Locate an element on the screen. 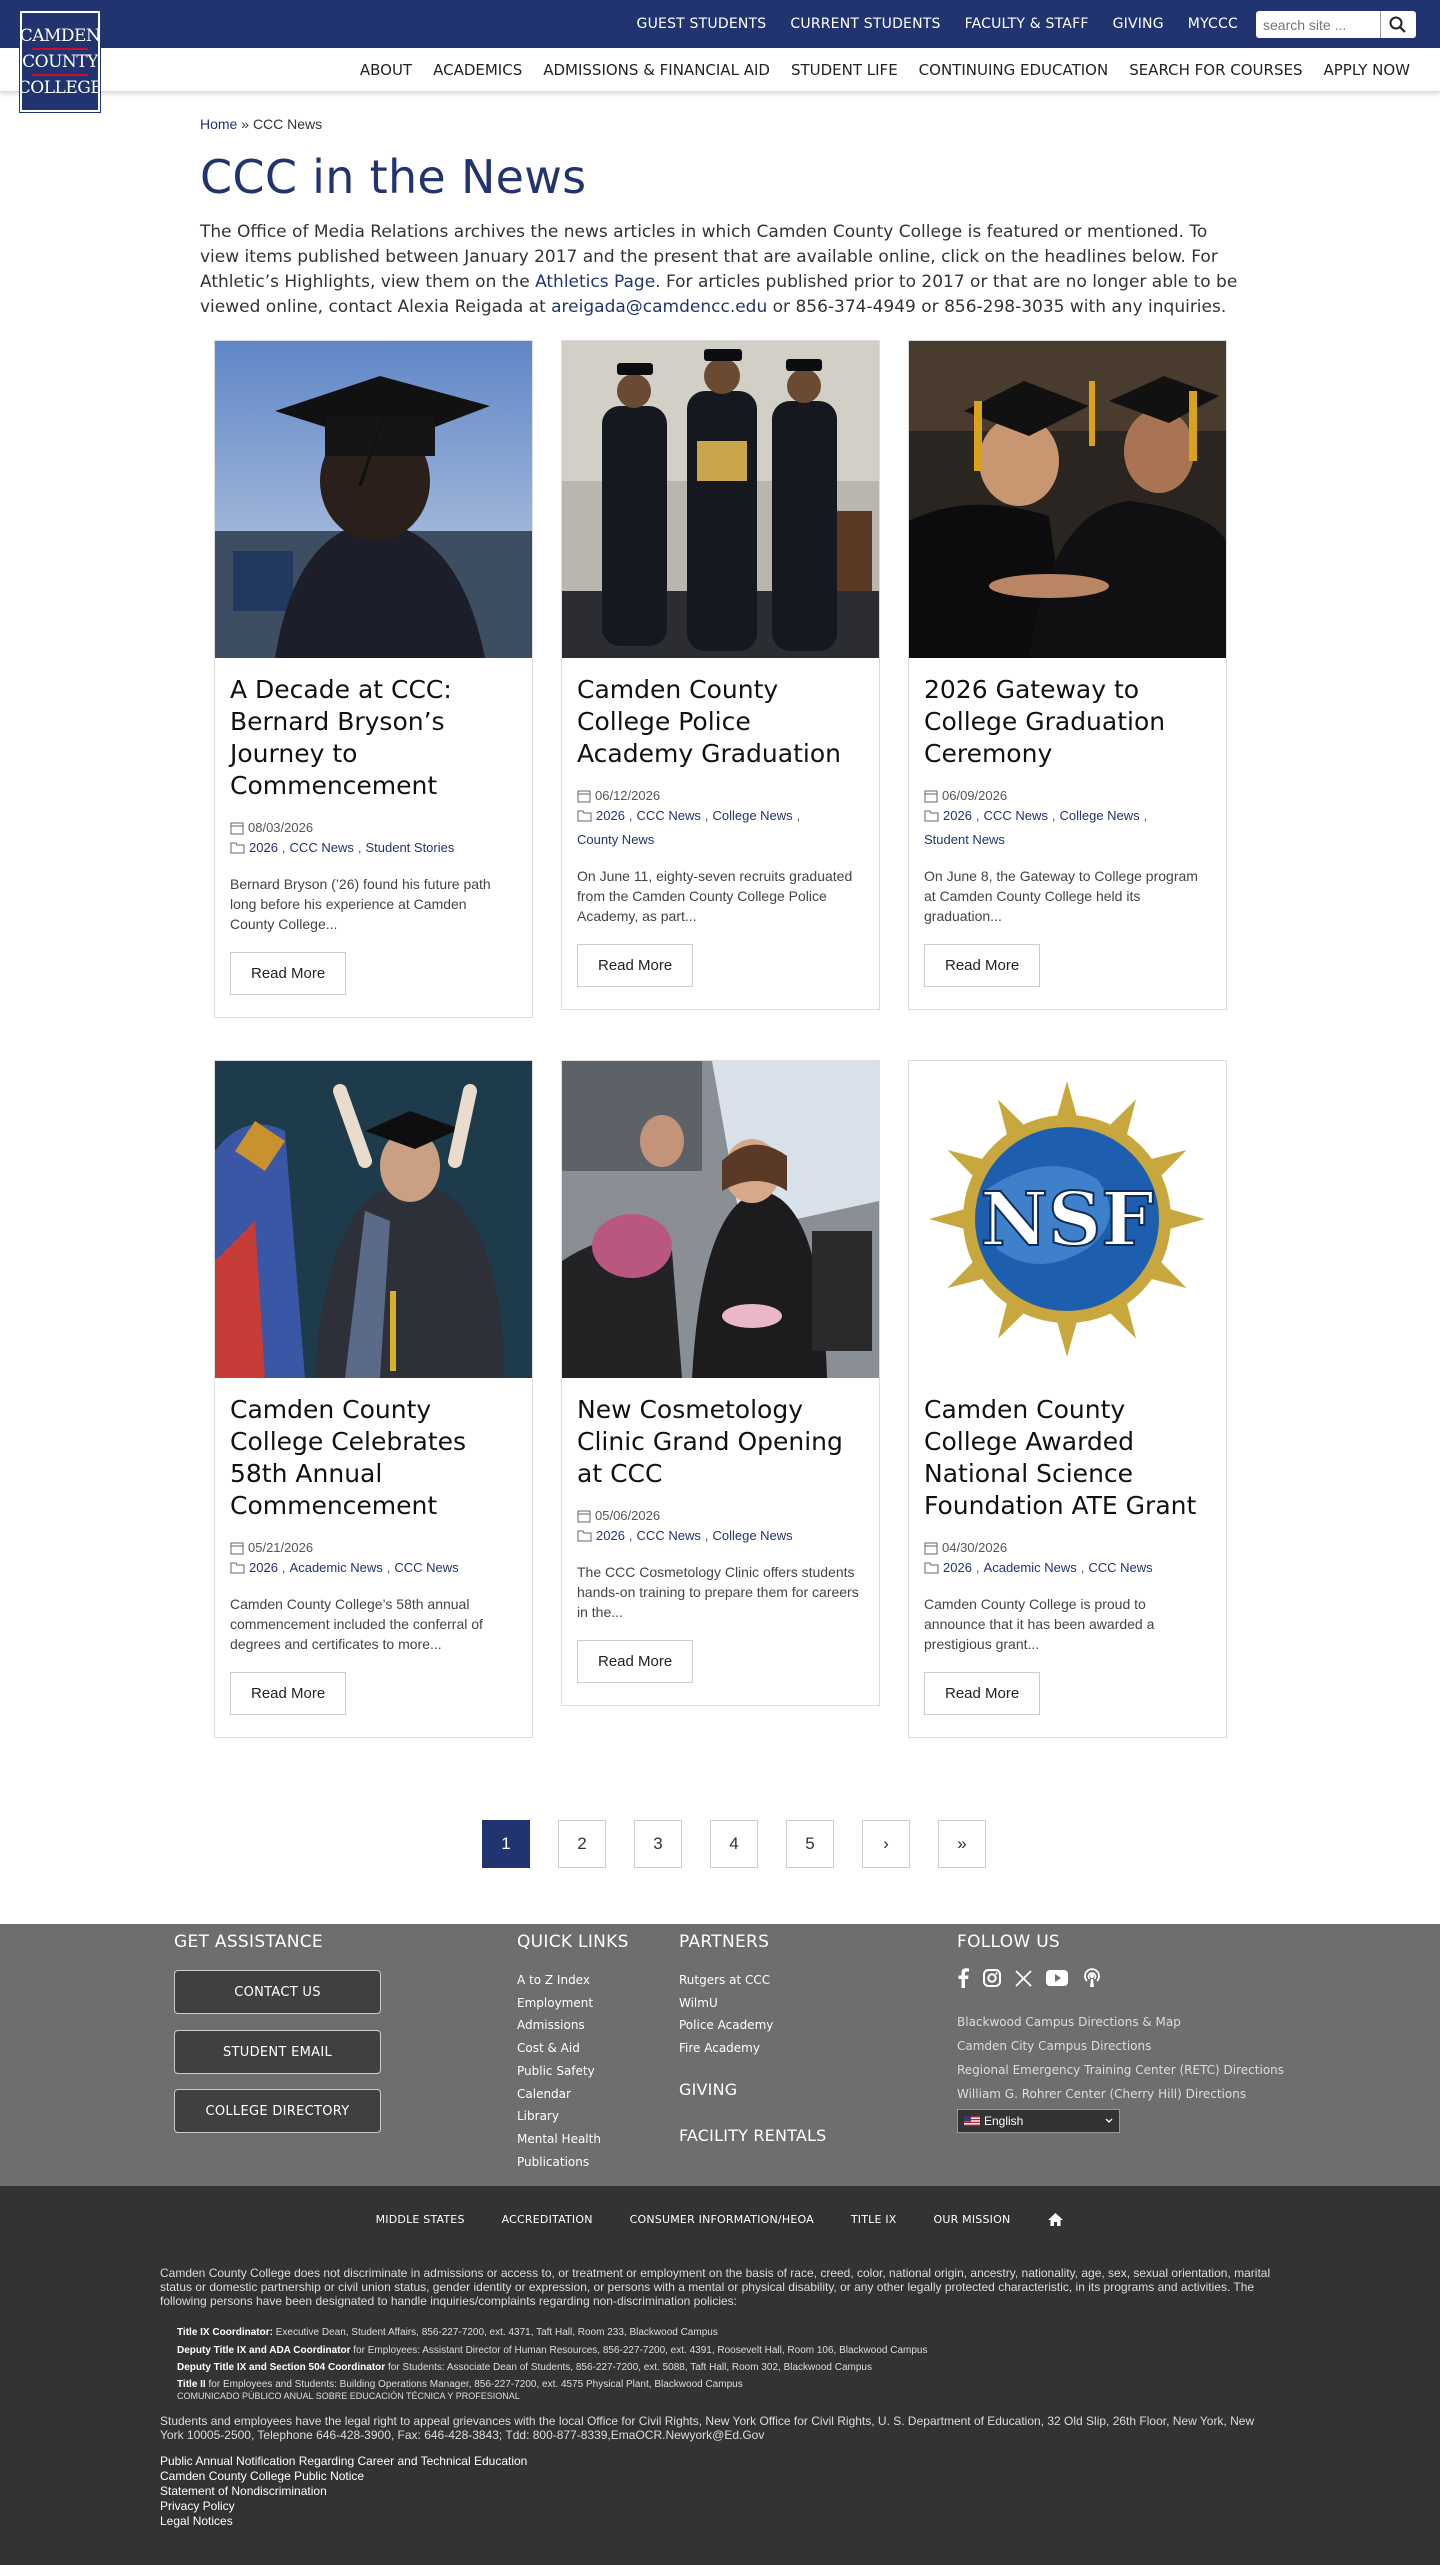 This screenshot has width=1440, height=2565. nav-continuing-education: CONTINUING EDUCATION is located at coordinates (1014, 70).